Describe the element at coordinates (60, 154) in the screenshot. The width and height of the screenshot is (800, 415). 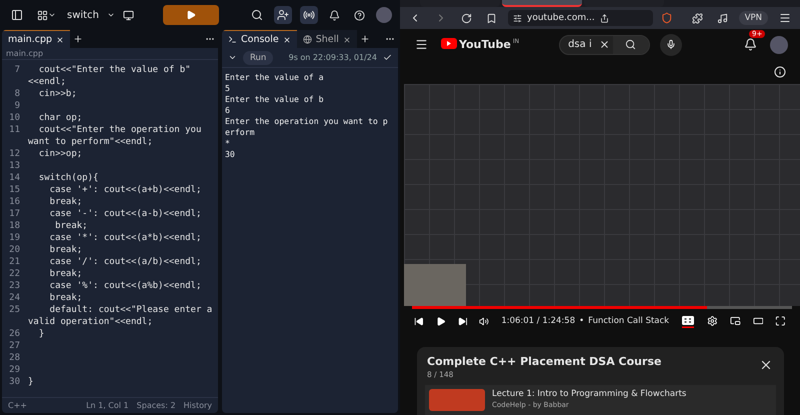
I see `code-line: cin>>op;` at that location.